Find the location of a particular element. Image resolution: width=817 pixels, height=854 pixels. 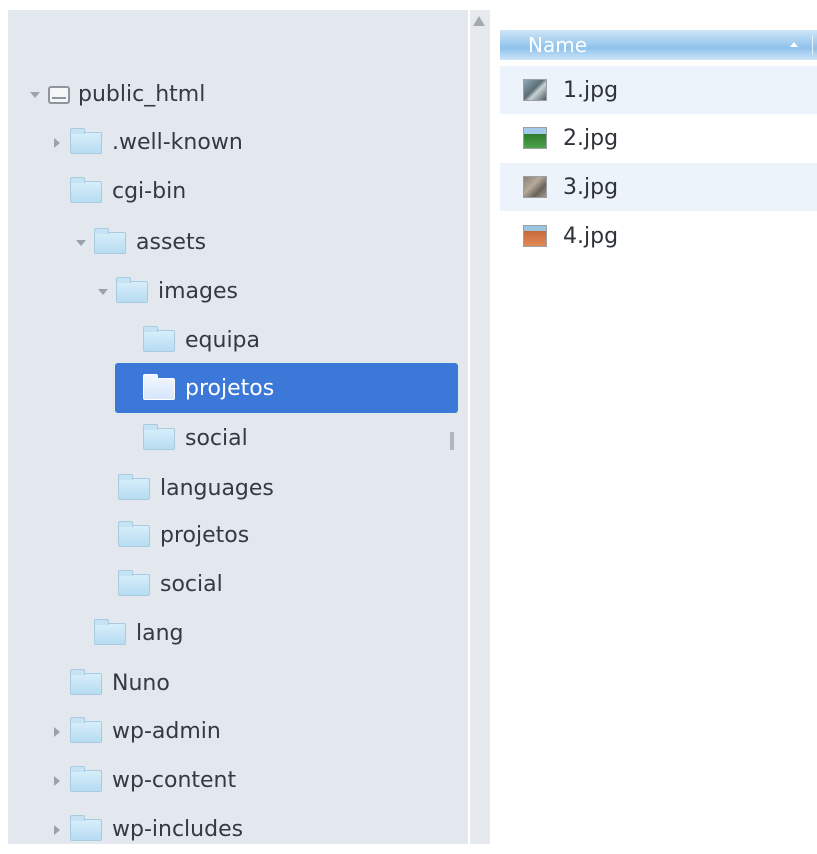

tree-item-well-known: .well-known is located at coordinates (146, 142).